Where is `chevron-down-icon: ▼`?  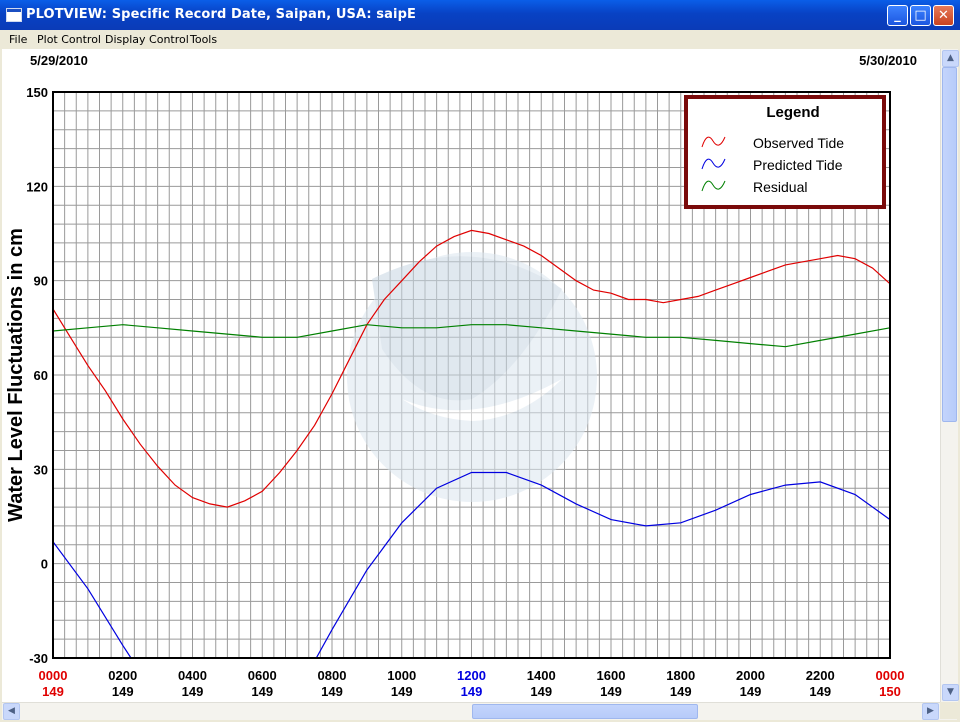 chevron-down-icon: ▼ is located at coordinates (950, 692).